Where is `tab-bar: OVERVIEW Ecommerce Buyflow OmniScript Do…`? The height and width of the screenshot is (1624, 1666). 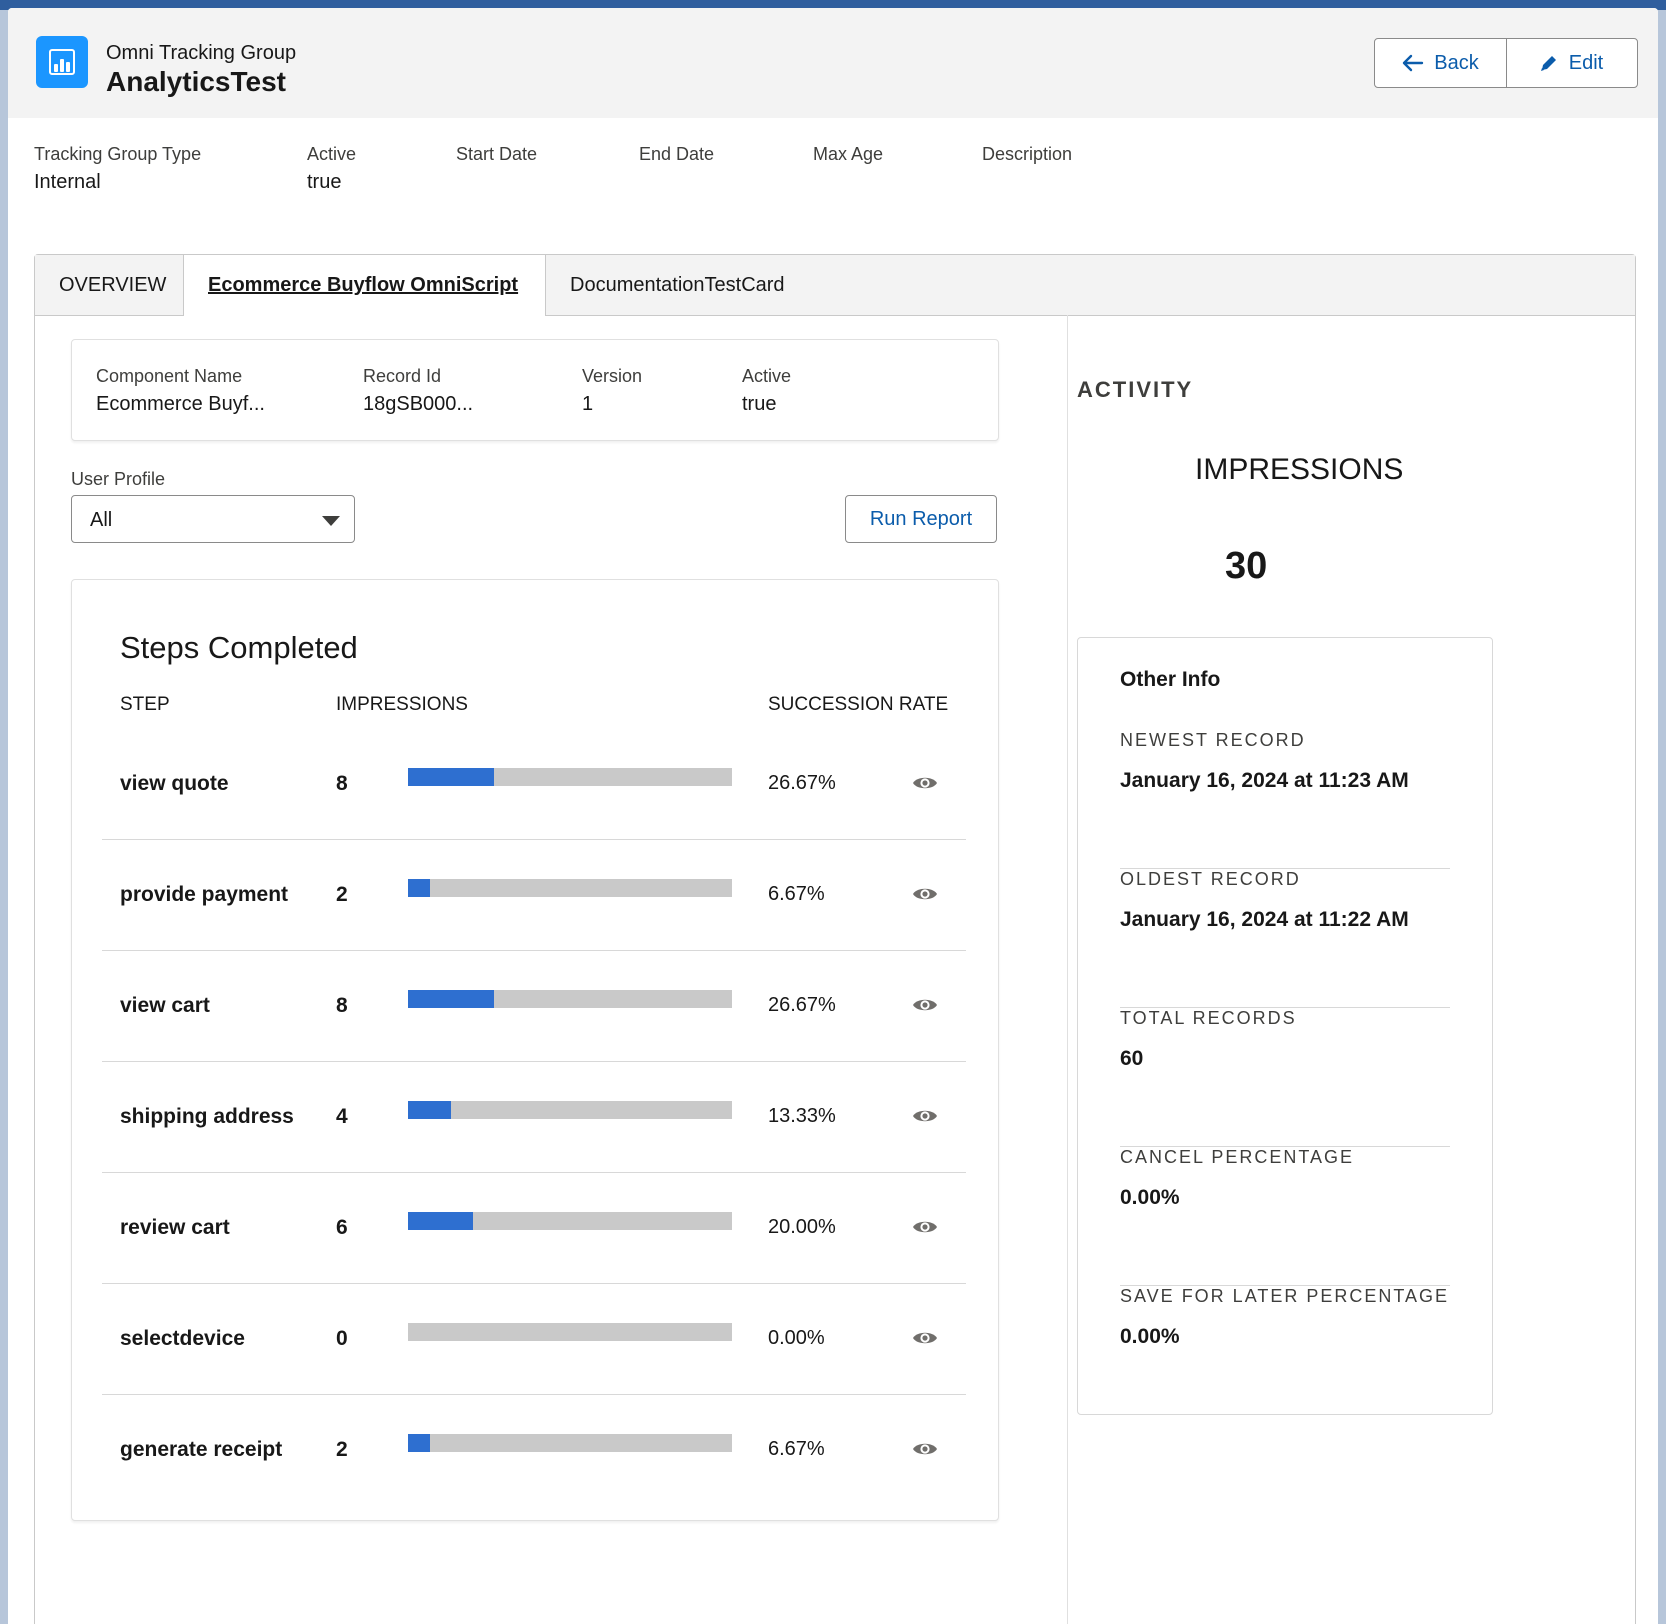
tab-bar: OVERVIEW Ecommerce Buyflow OmniScript Do… is located at coordinates (835, 285).